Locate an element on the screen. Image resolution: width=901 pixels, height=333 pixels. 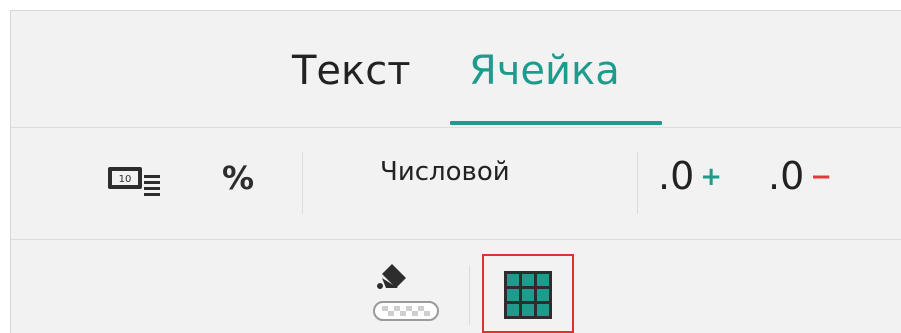
currency-format-icon: 10 is located at coordinates (134, 181).